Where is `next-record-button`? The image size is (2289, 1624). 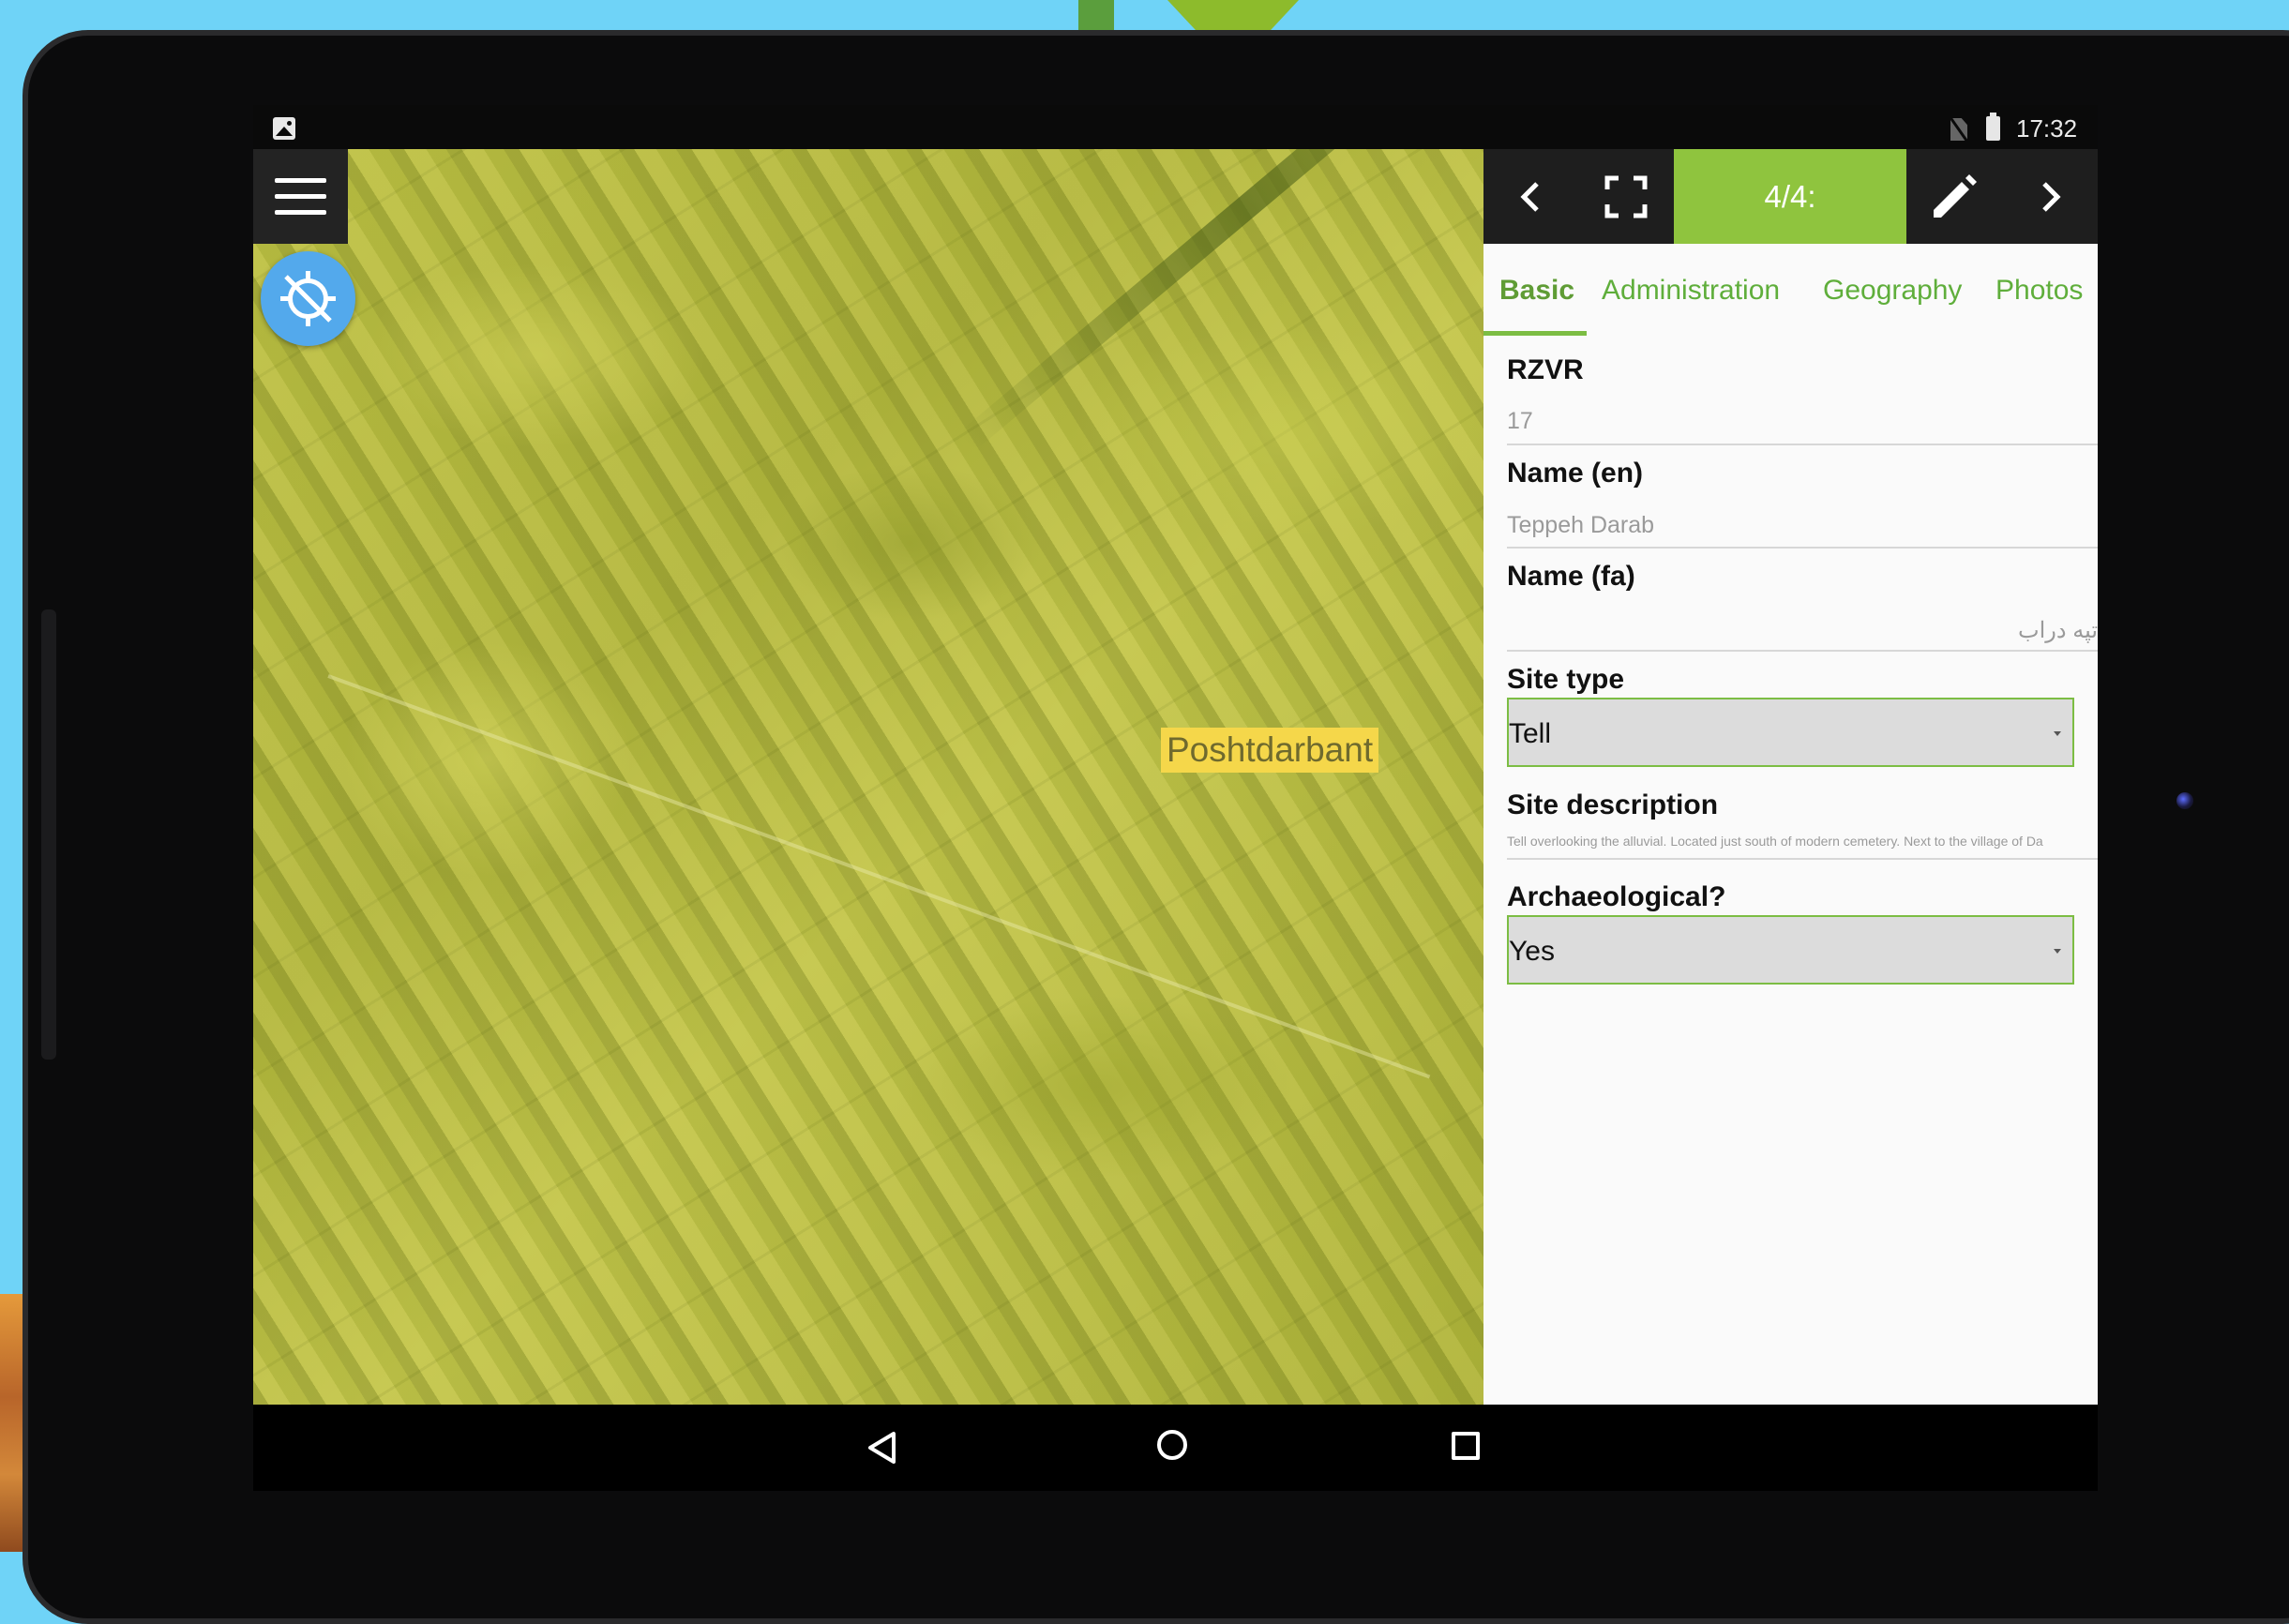 next-record-button is located at coordinates (2050, 196).